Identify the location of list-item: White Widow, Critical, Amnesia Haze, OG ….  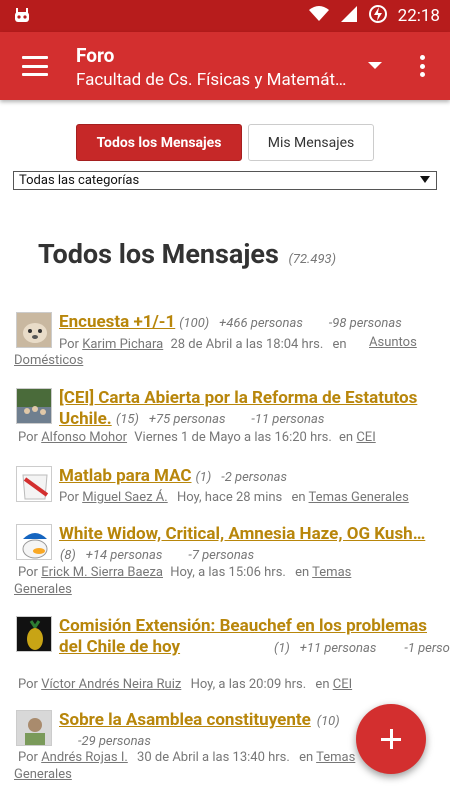
(227, 542).